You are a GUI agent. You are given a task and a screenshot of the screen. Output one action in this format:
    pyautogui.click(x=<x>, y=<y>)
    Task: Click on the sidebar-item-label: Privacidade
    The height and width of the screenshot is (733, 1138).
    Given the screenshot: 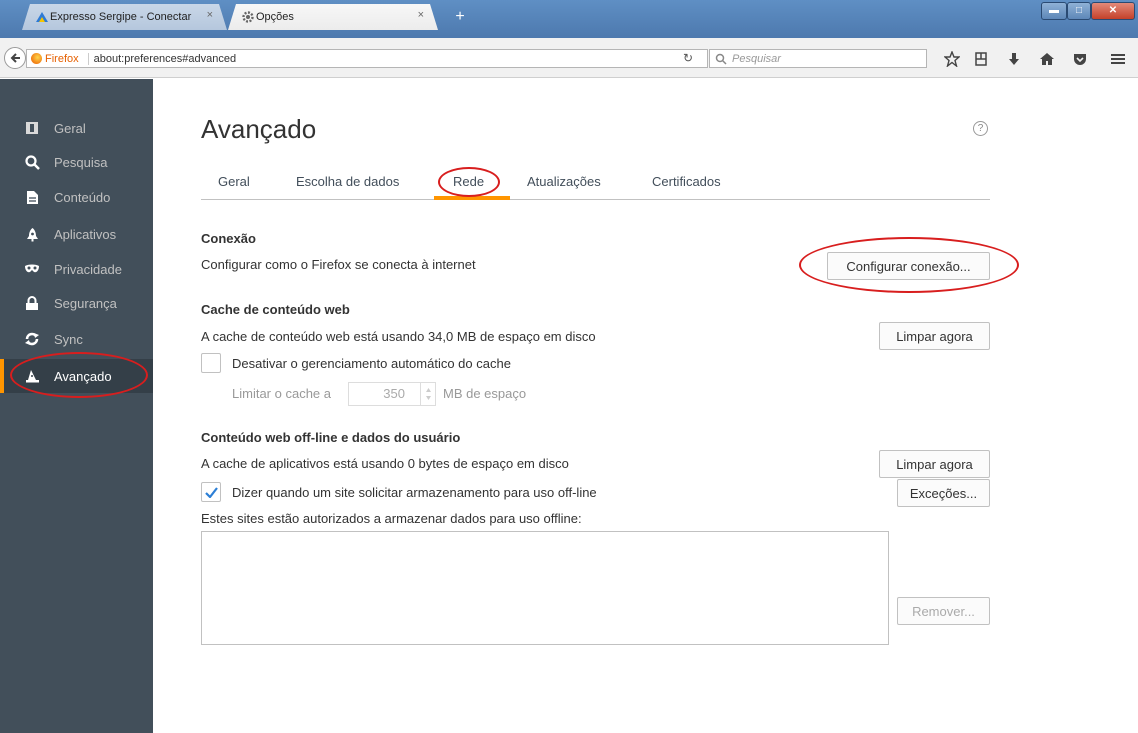 What is the action you would take?
    pyautogui.click(x=88, y=269)
    